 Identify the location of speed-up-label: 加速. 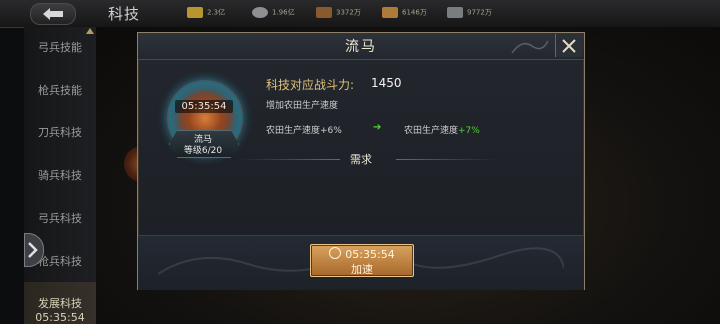
(362, 269).